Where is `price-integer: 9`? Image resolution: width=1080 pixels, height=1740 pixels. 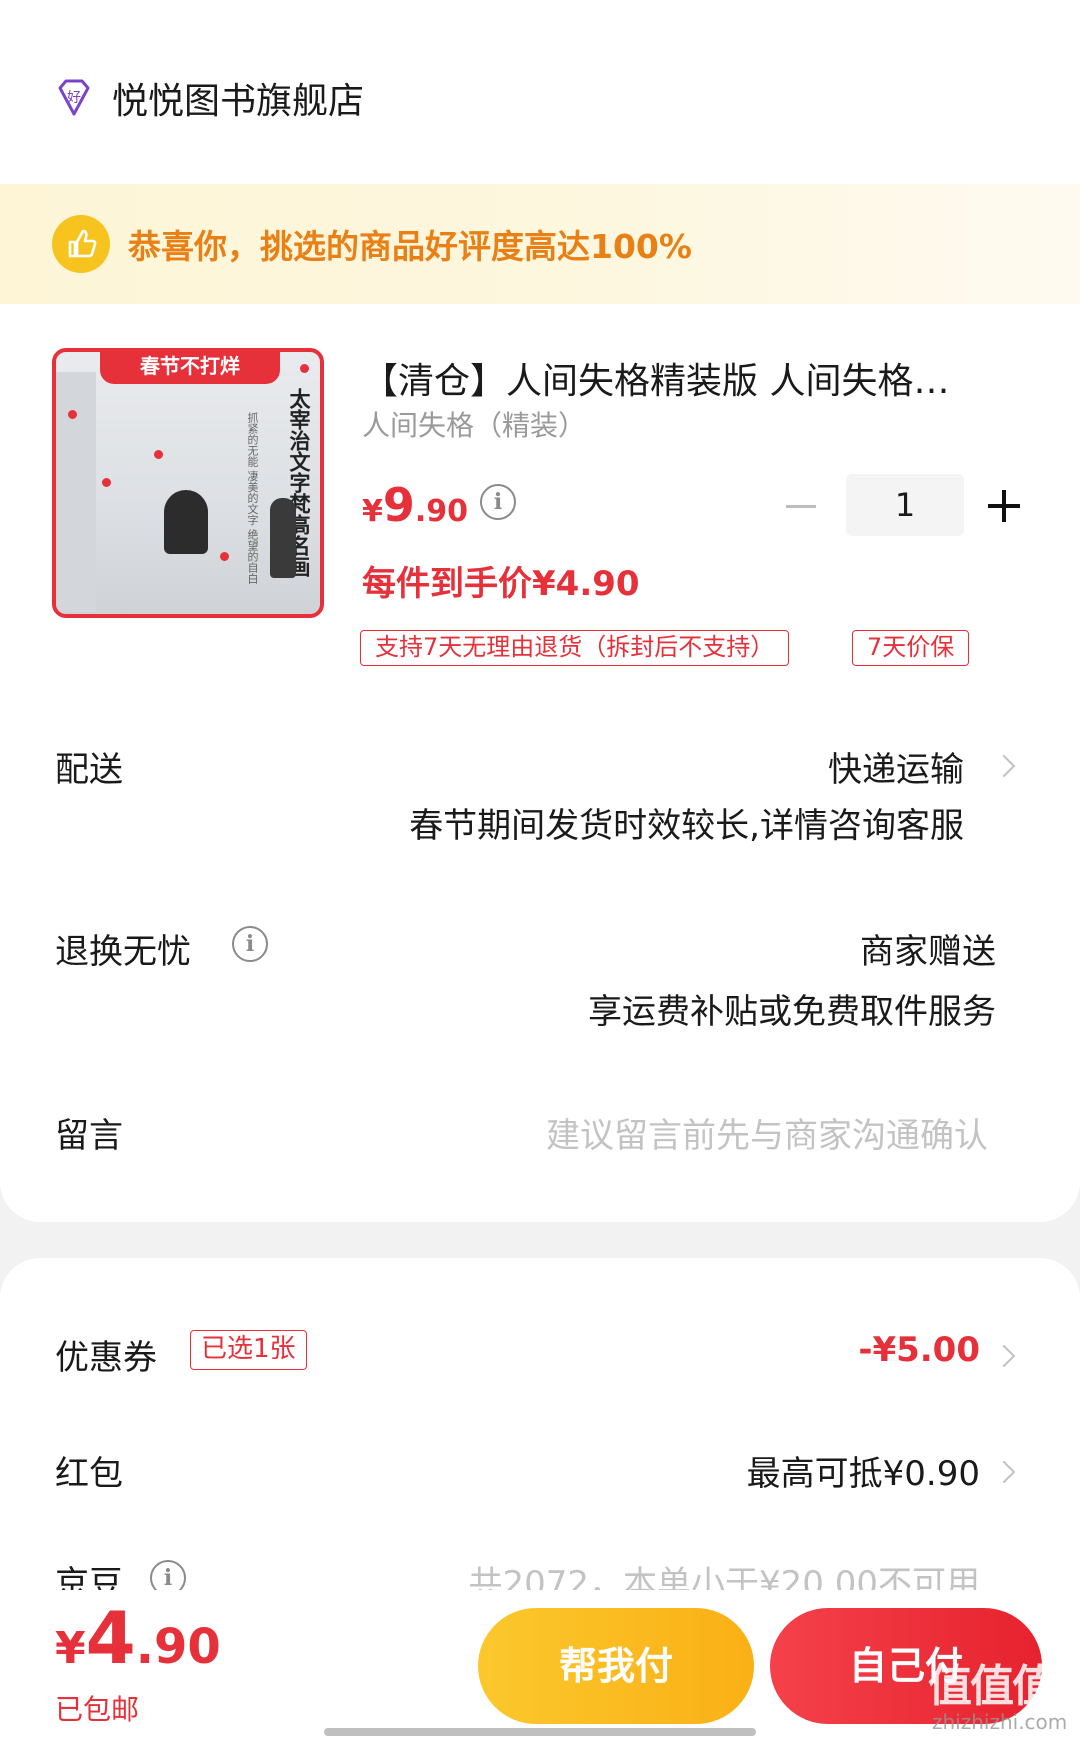 price-integer: 9 is located at coordinates (398, 505).